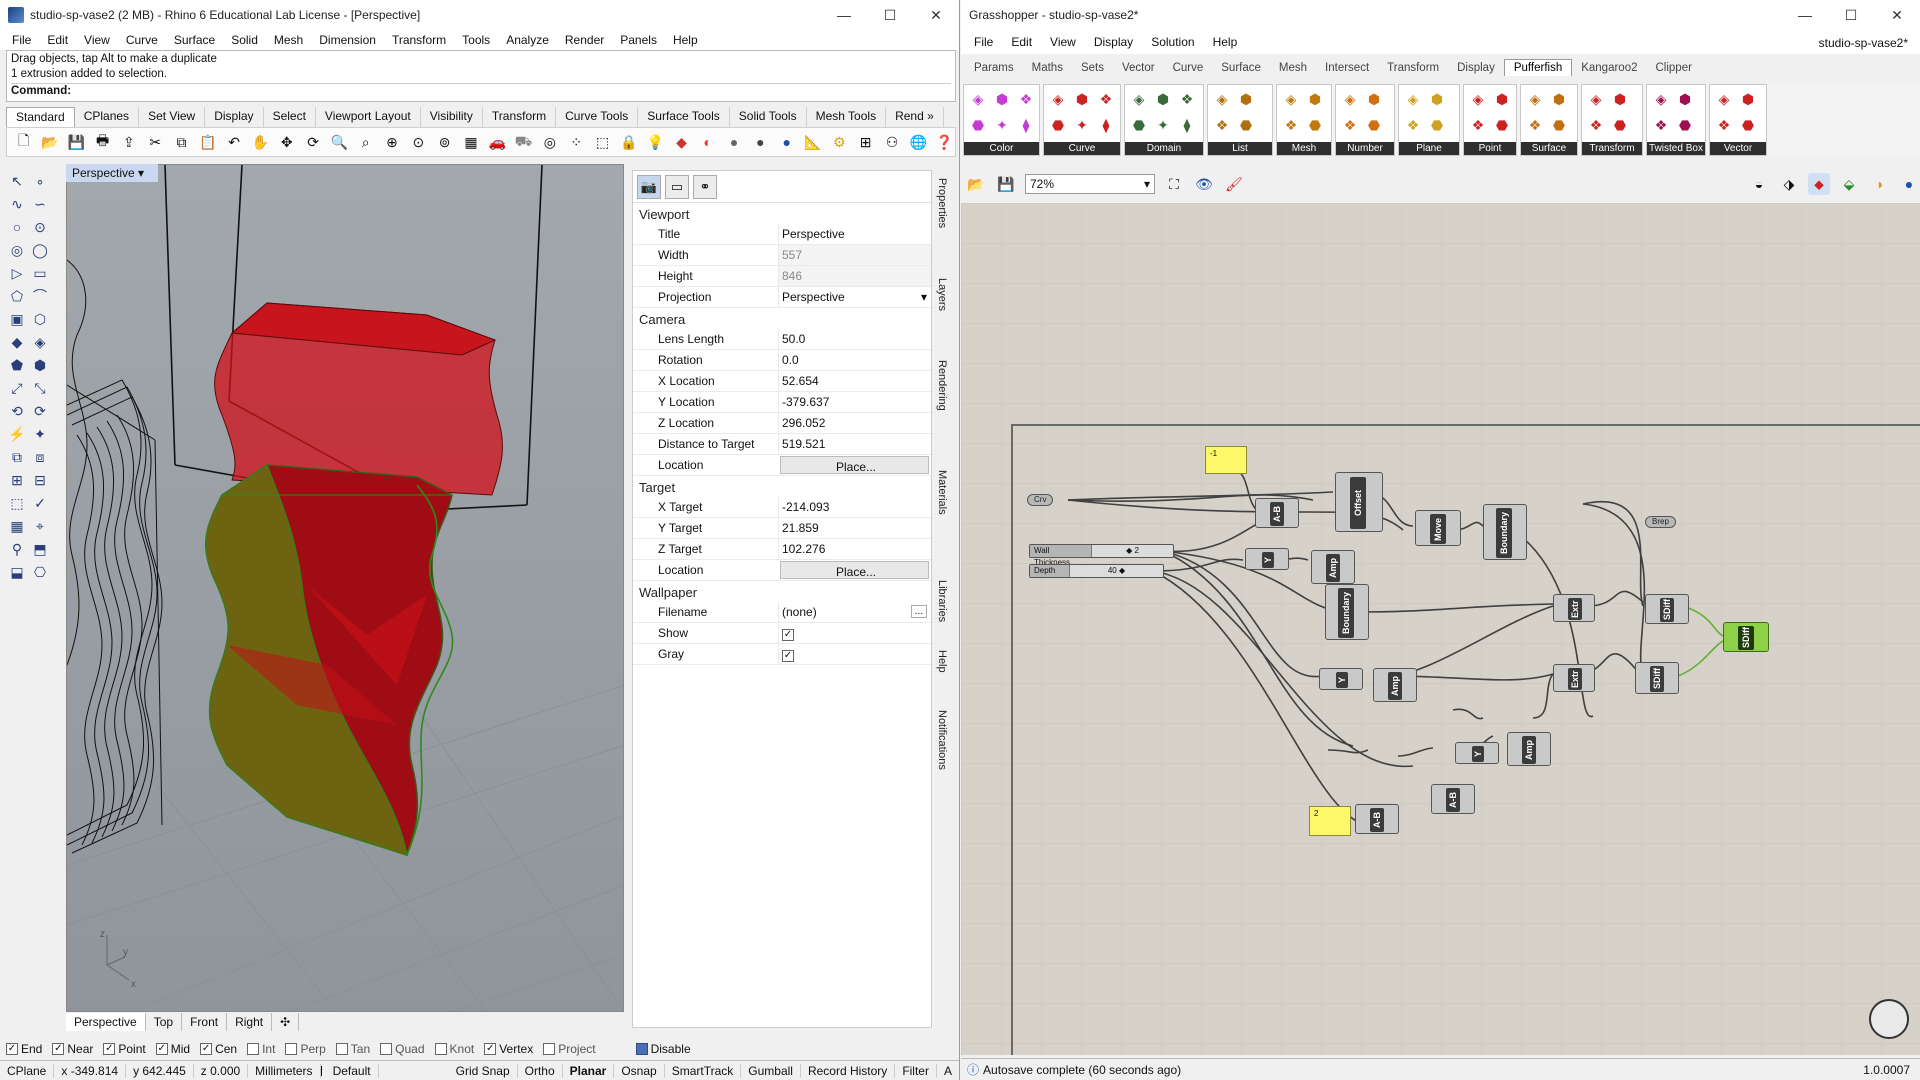 The image size is (1920, 1080). I want to click on zoom-all-icon: ⊚, so click(444, 142).